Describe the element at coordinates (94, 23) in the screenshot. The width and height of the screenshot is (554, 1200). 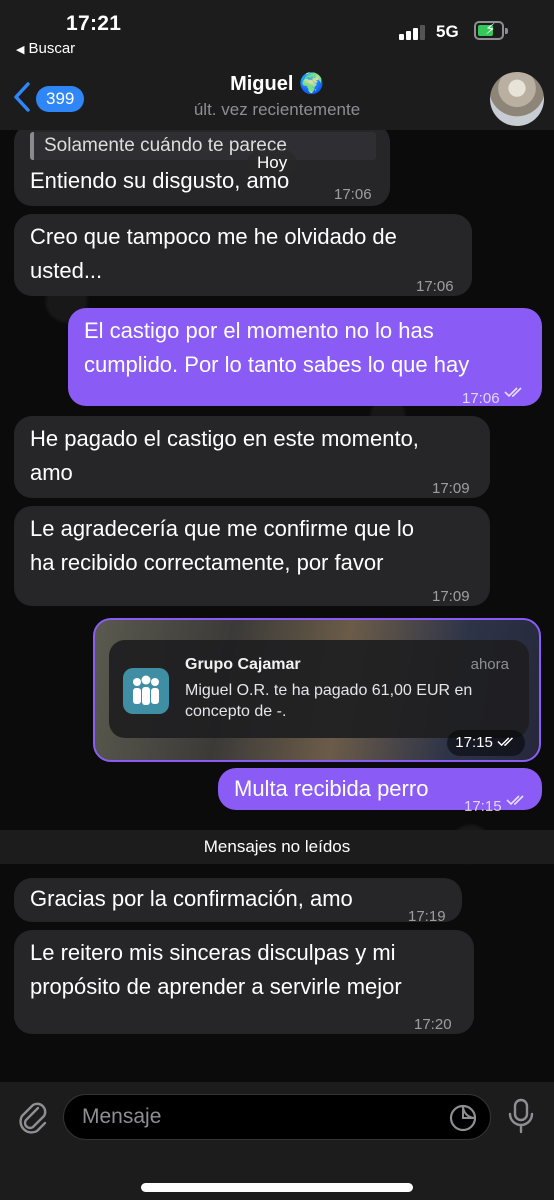
I see `status-time: 17:21` at that location.